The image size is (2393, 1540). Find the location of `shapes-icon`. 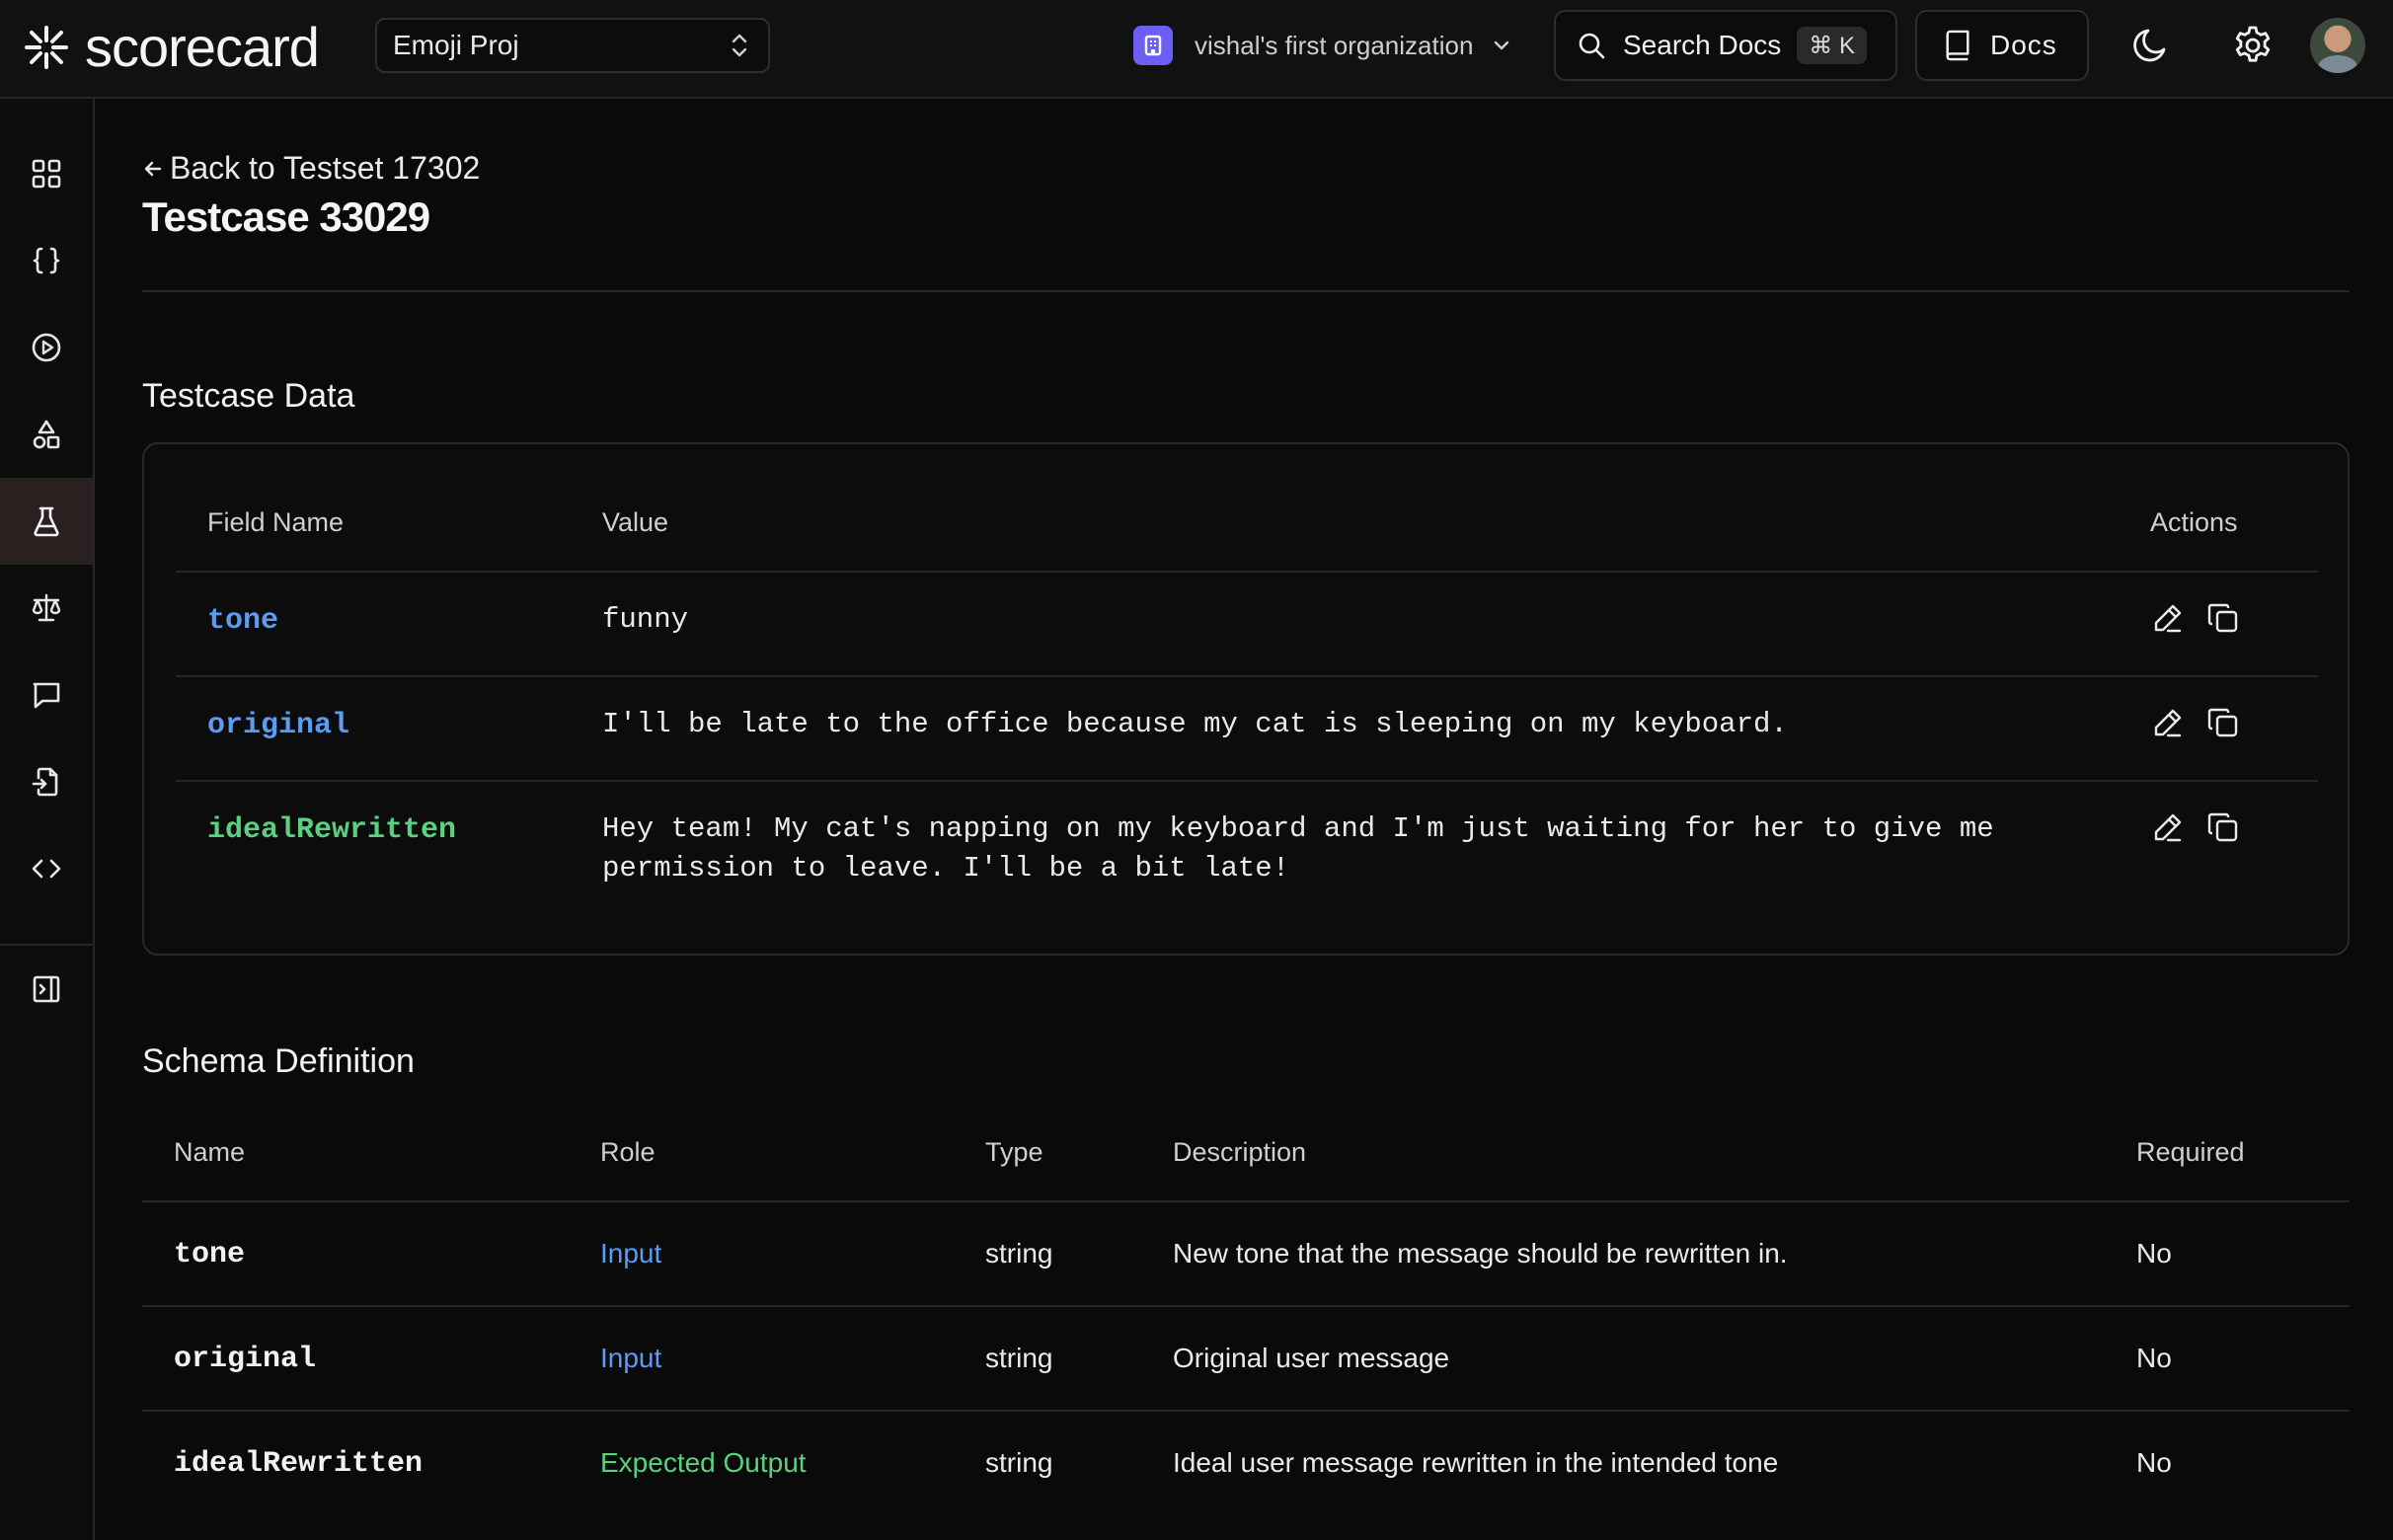

shapes-icon is located at coordinates (47, 434).